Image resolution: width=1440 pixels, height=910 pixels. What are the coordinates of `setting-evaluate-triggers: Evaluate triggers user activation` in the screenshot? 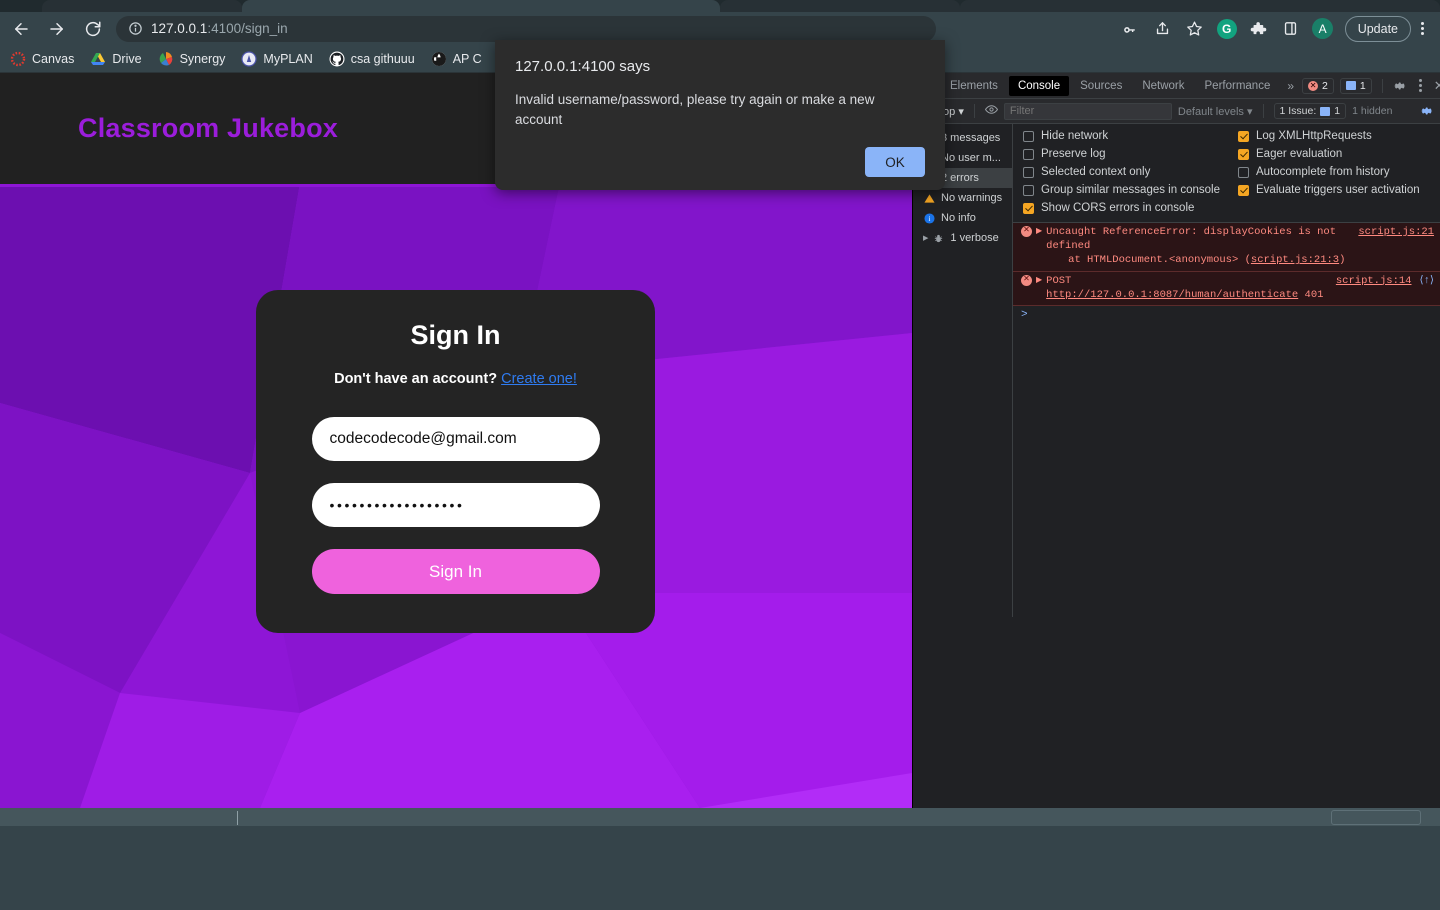 It's located at (1334, 190).